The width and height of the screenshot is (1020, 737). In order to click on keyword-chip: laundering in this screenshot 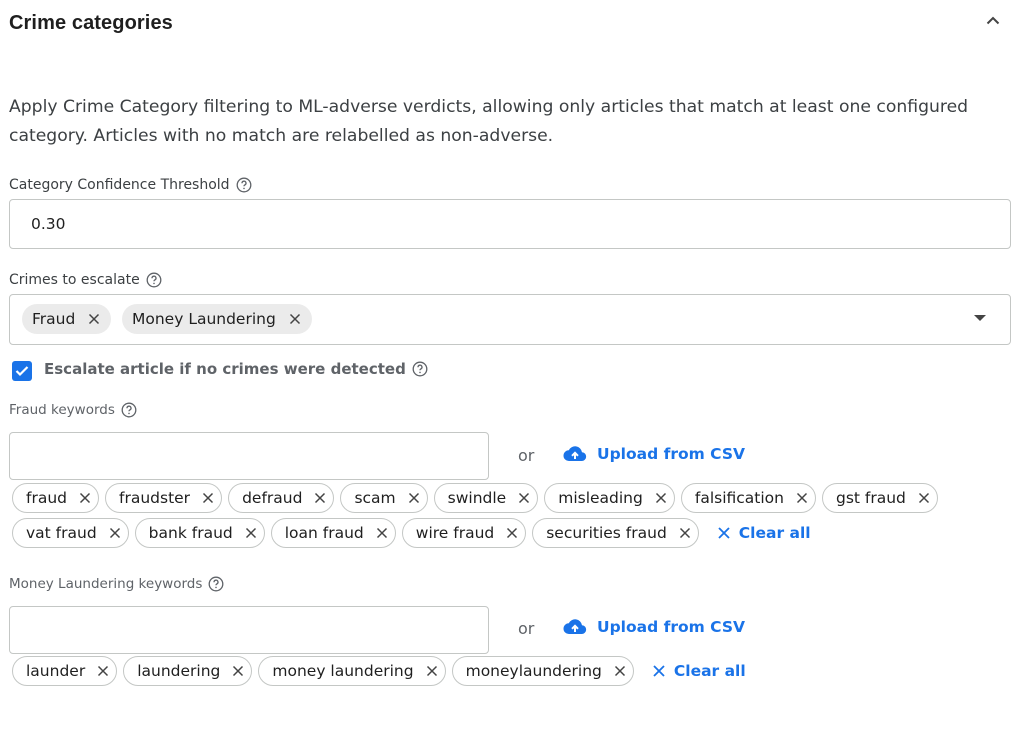, I will do `click(188, 671)`.